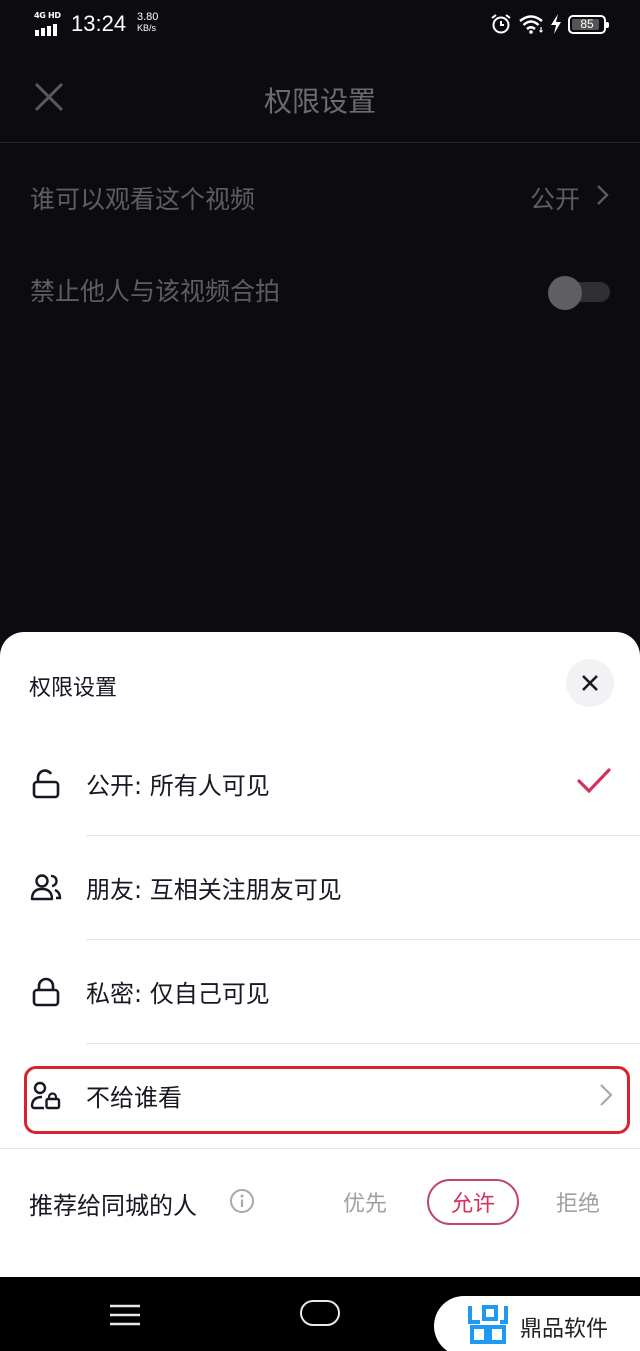  I want to click on network-speed: 3.80 KB/s, so click(147, 23).